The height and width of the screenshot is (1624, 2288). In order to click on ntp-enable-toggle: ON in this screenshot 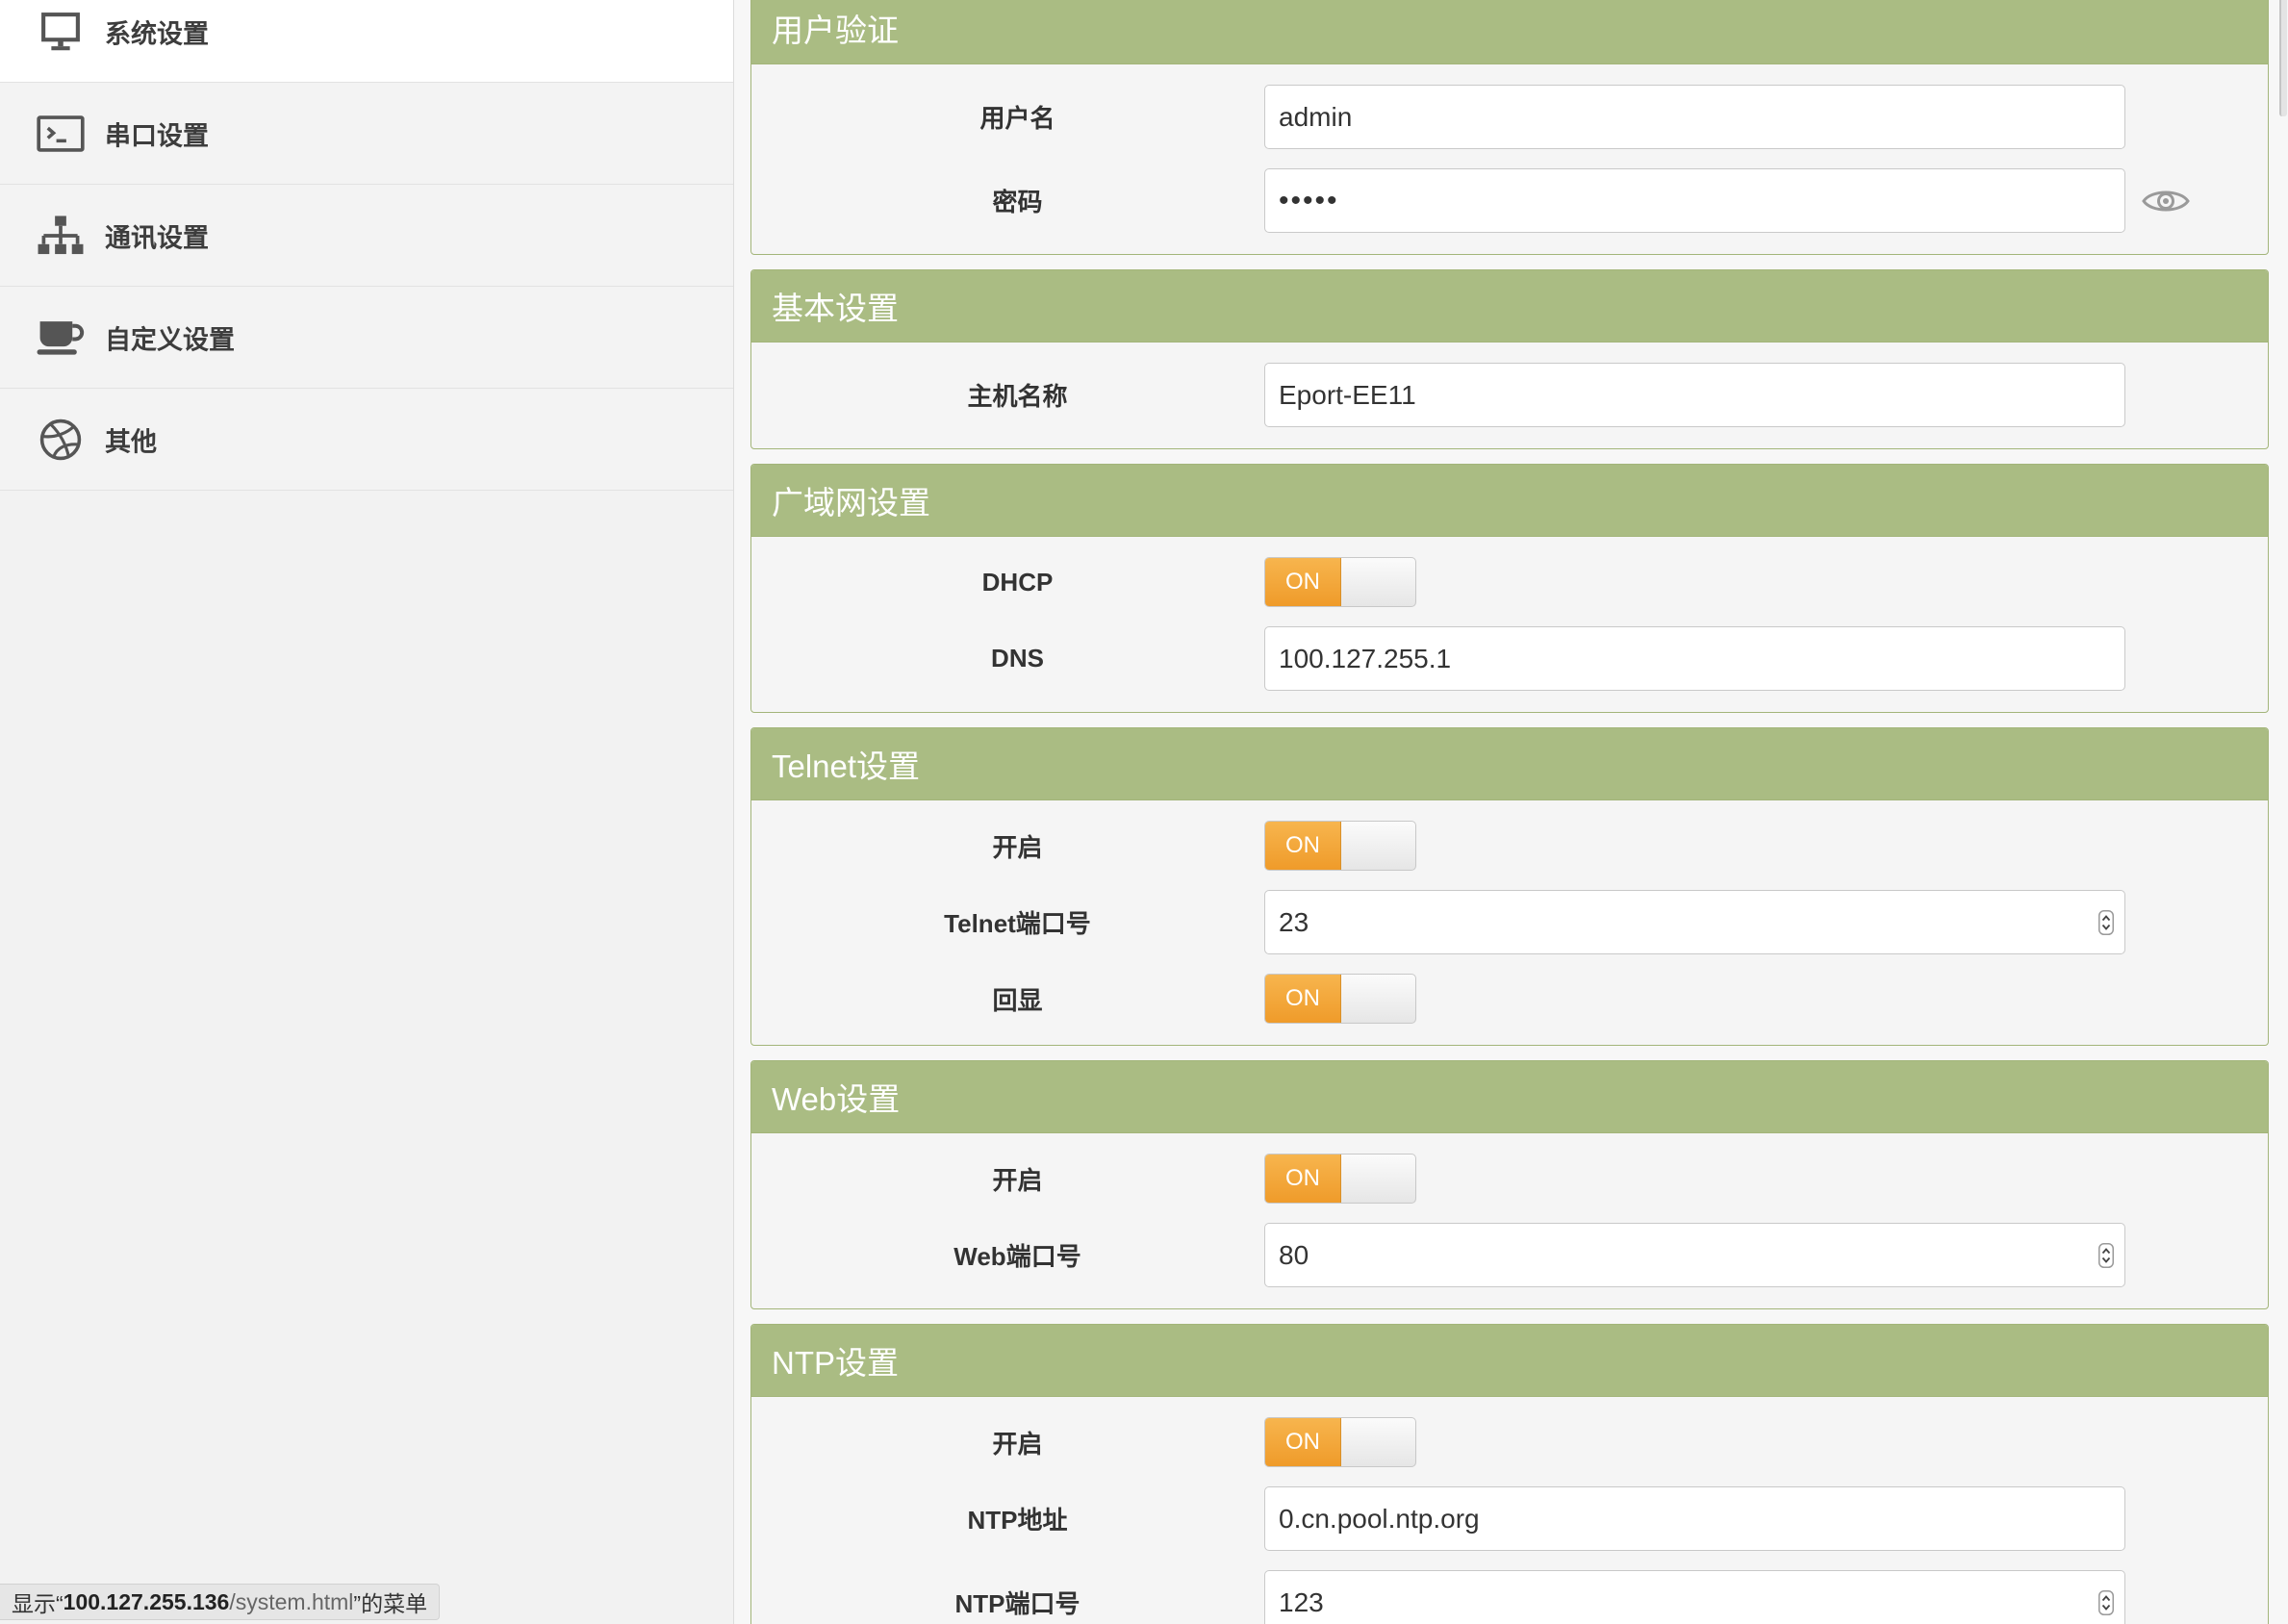, I will do `click(1340, 1442)`.